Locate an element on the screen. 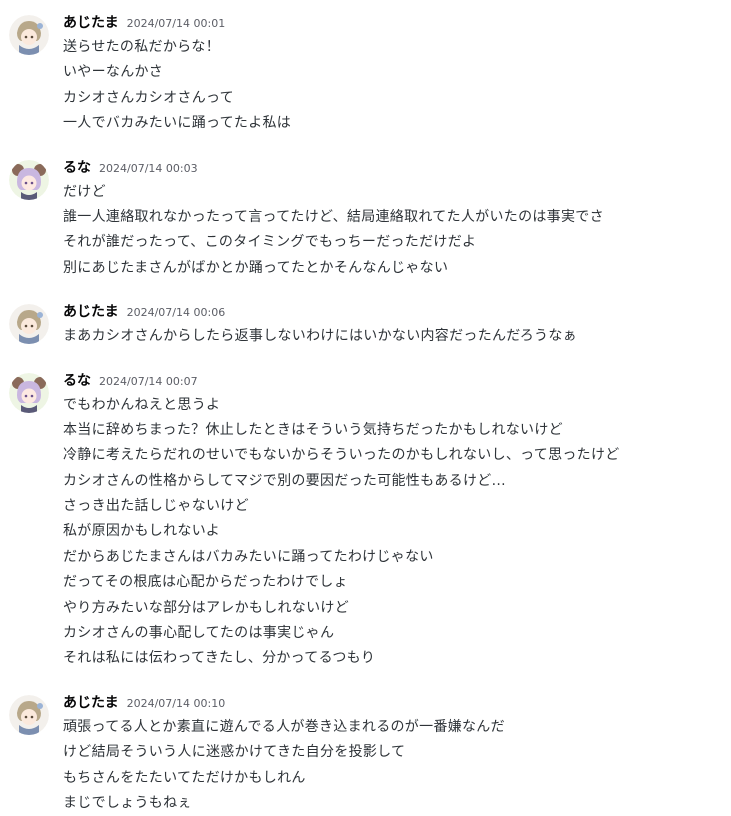 This screenshot has width=731, height=816. timestamp: 2024/07/14 00:03 is located at coordinates (148, 168).